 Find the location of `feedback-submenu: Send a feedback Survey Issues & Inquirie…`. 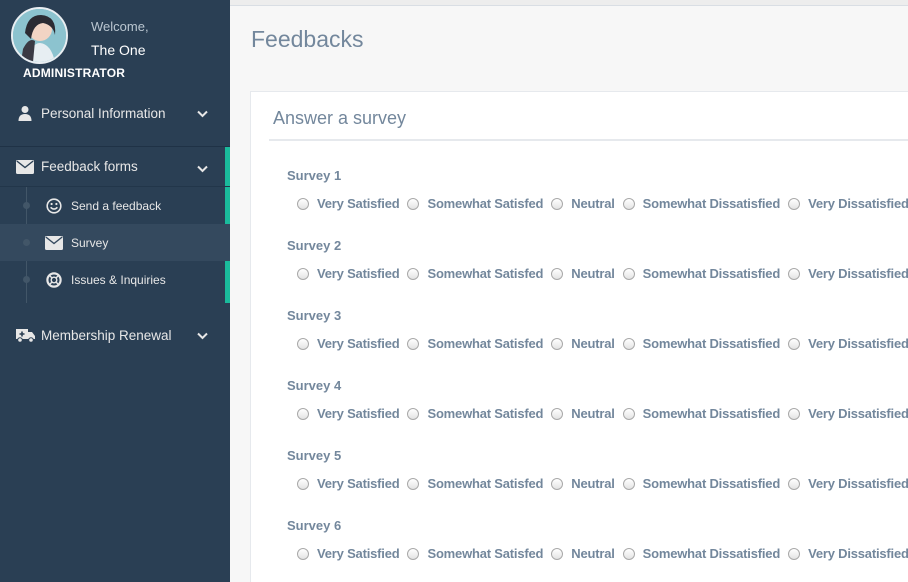

feedback-submenu: Send a feedback Survey Issues & Inquirie… is located at coordinates (115, 245).